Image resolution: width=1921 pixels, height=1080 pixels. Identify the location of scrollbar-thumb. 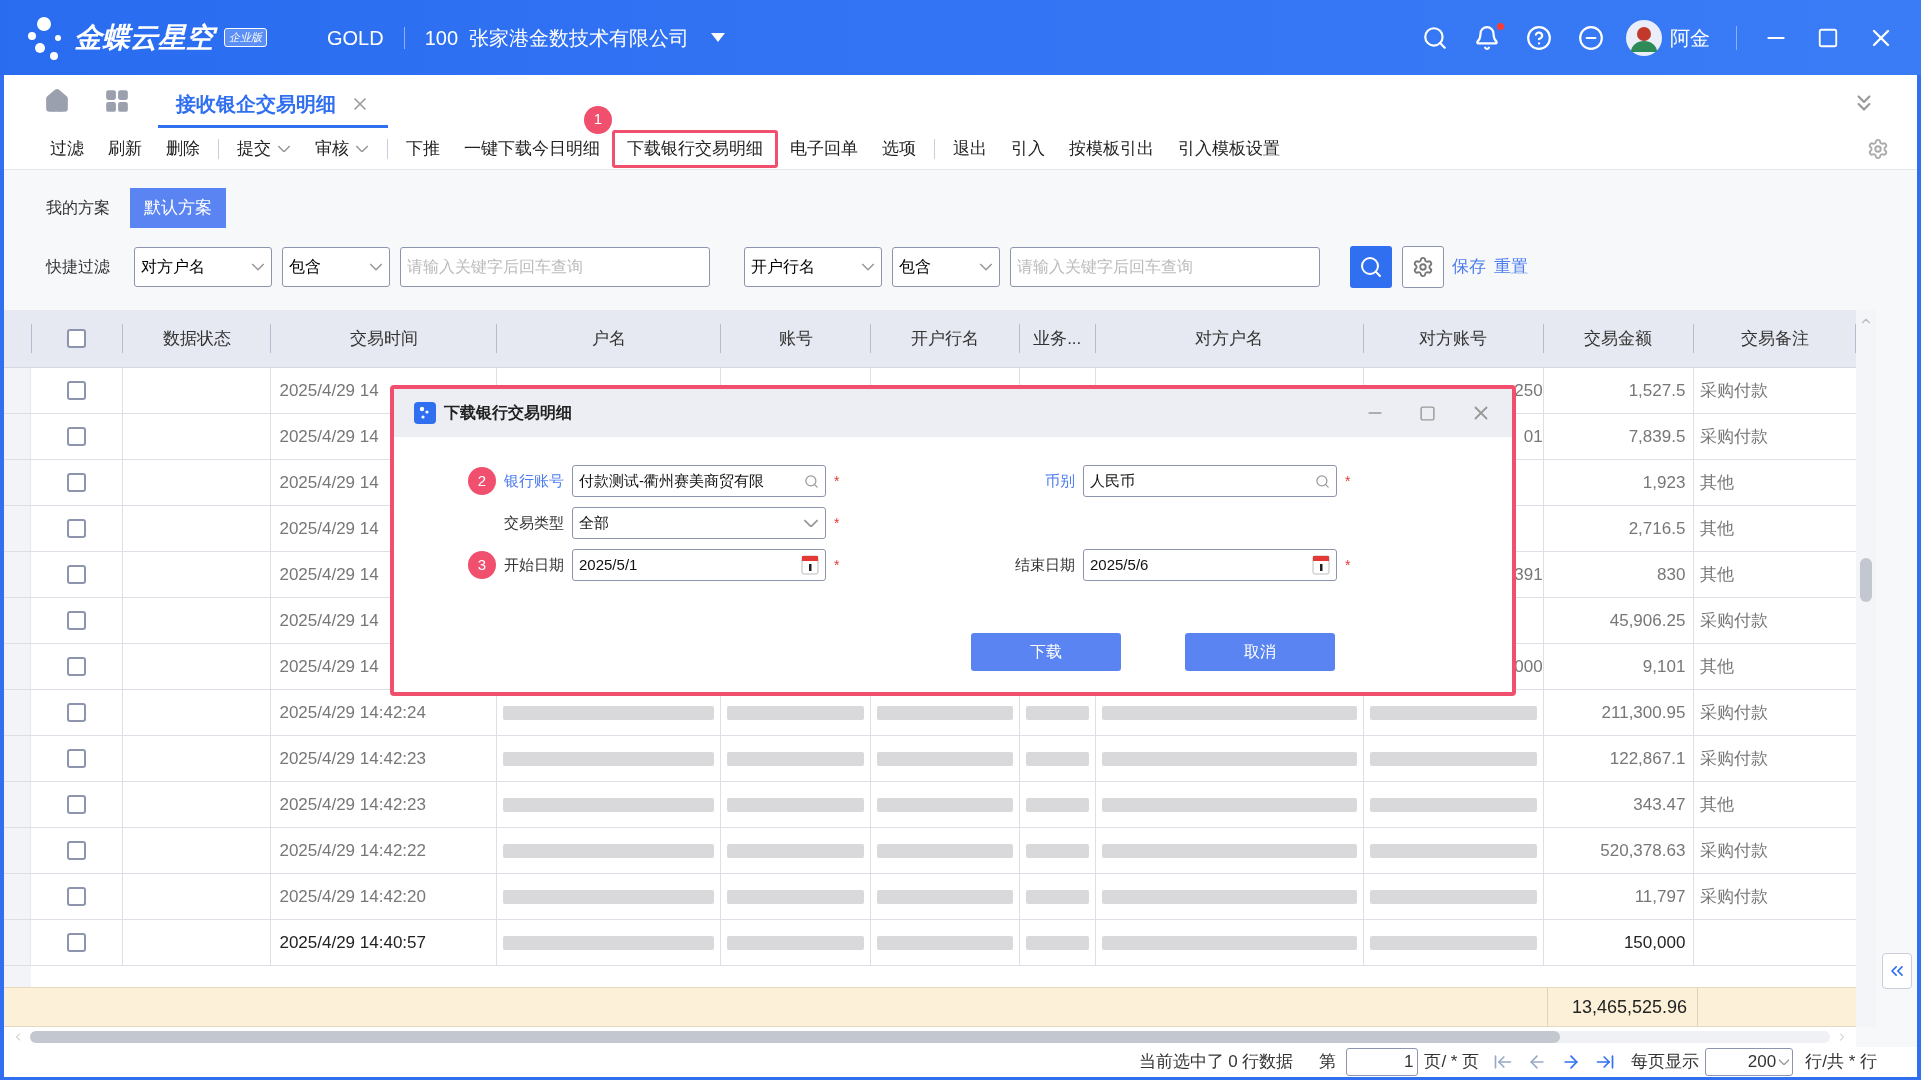
(1866, 580).